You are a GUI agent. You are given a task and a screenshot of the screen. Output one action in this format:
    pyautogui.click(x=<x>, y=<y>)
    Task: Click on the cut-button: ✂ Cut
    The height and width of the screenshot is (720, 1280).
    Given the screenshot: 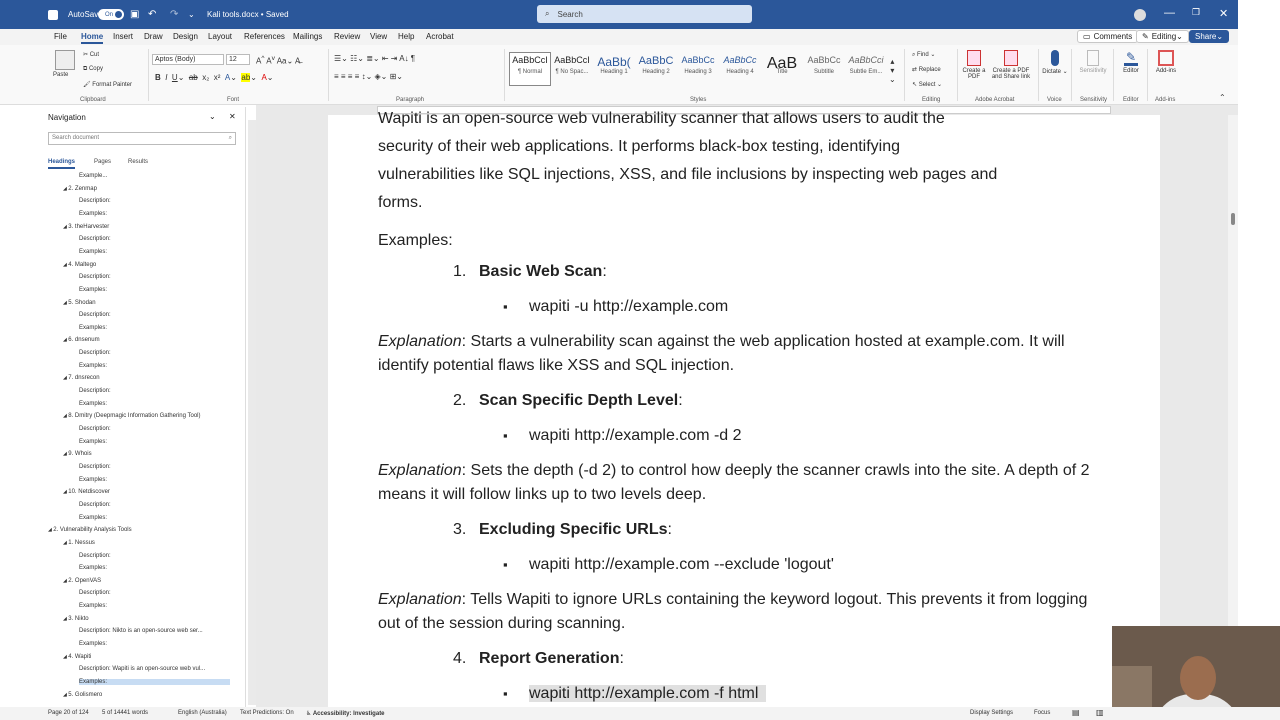 What is the action you would take?
    pyautogui.click(x=91, y=54)
    